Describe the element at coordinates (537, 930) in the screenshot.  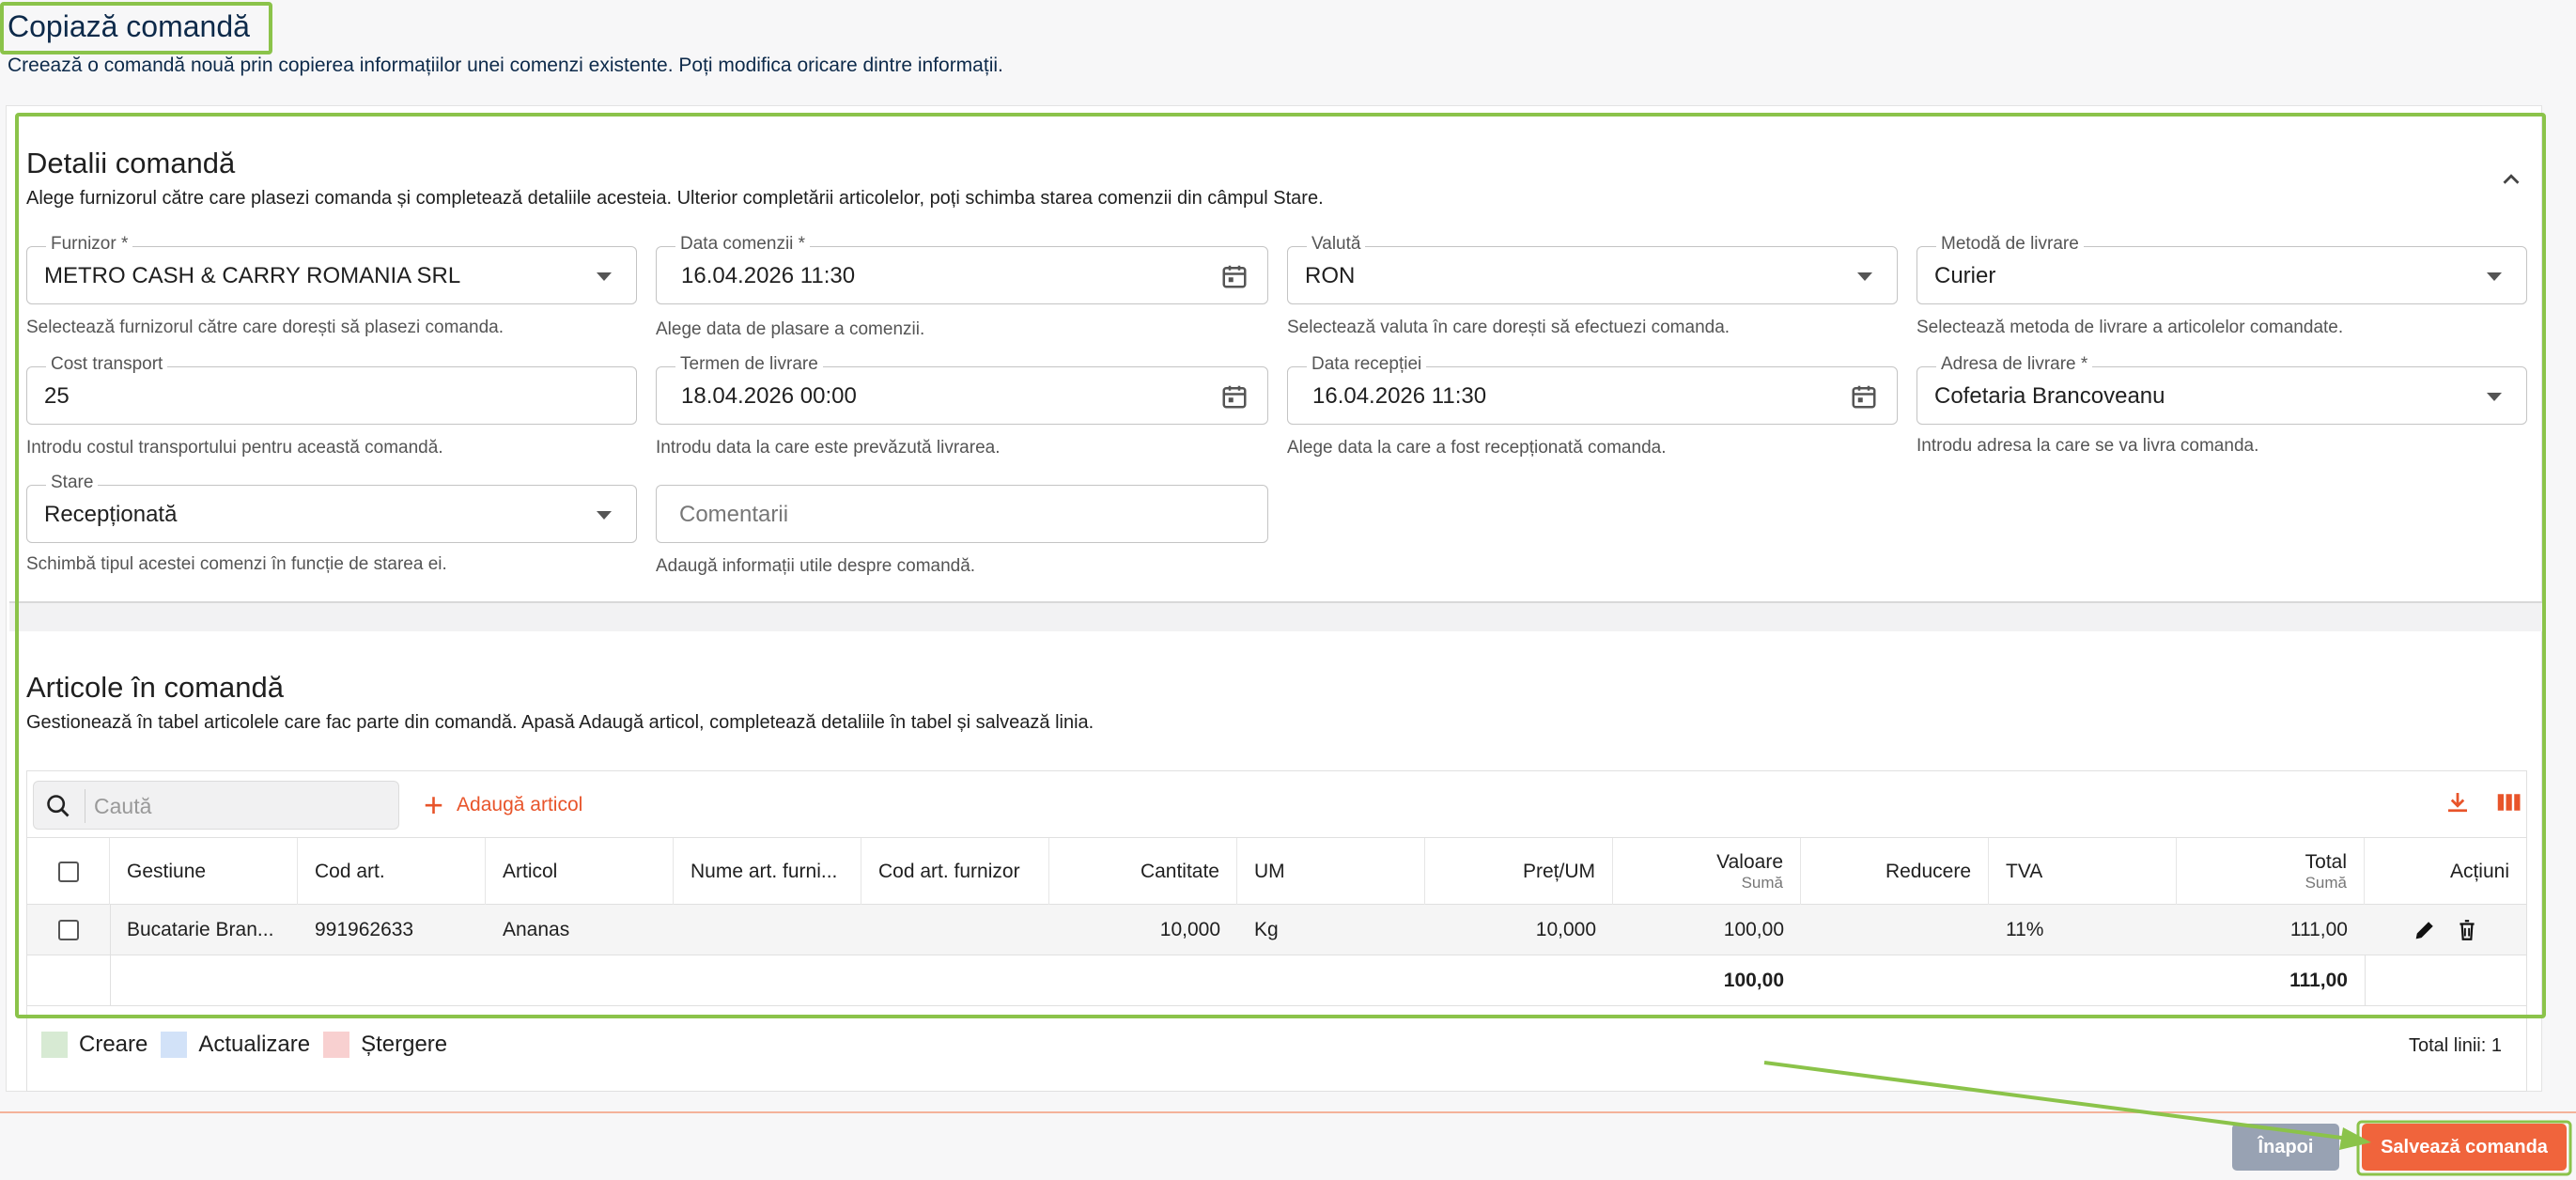
I see `cell-articol: Ananas` at that location.